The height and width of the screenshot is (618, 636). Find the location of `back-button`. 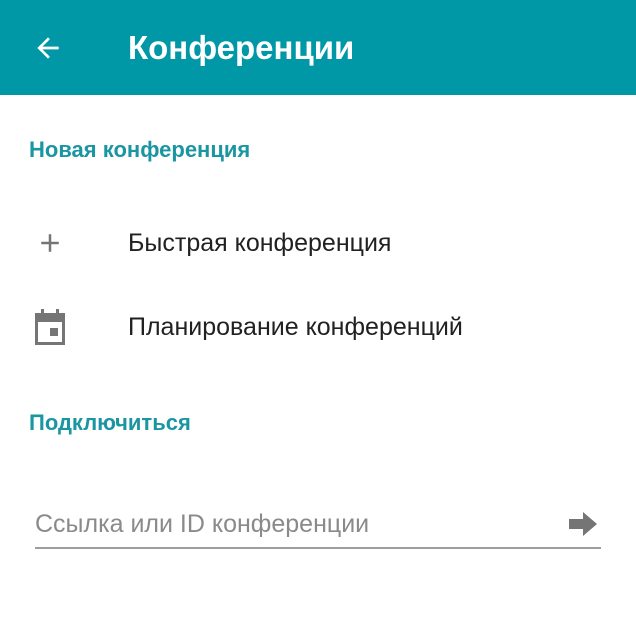

back-button is located at coordinates (48, 48).